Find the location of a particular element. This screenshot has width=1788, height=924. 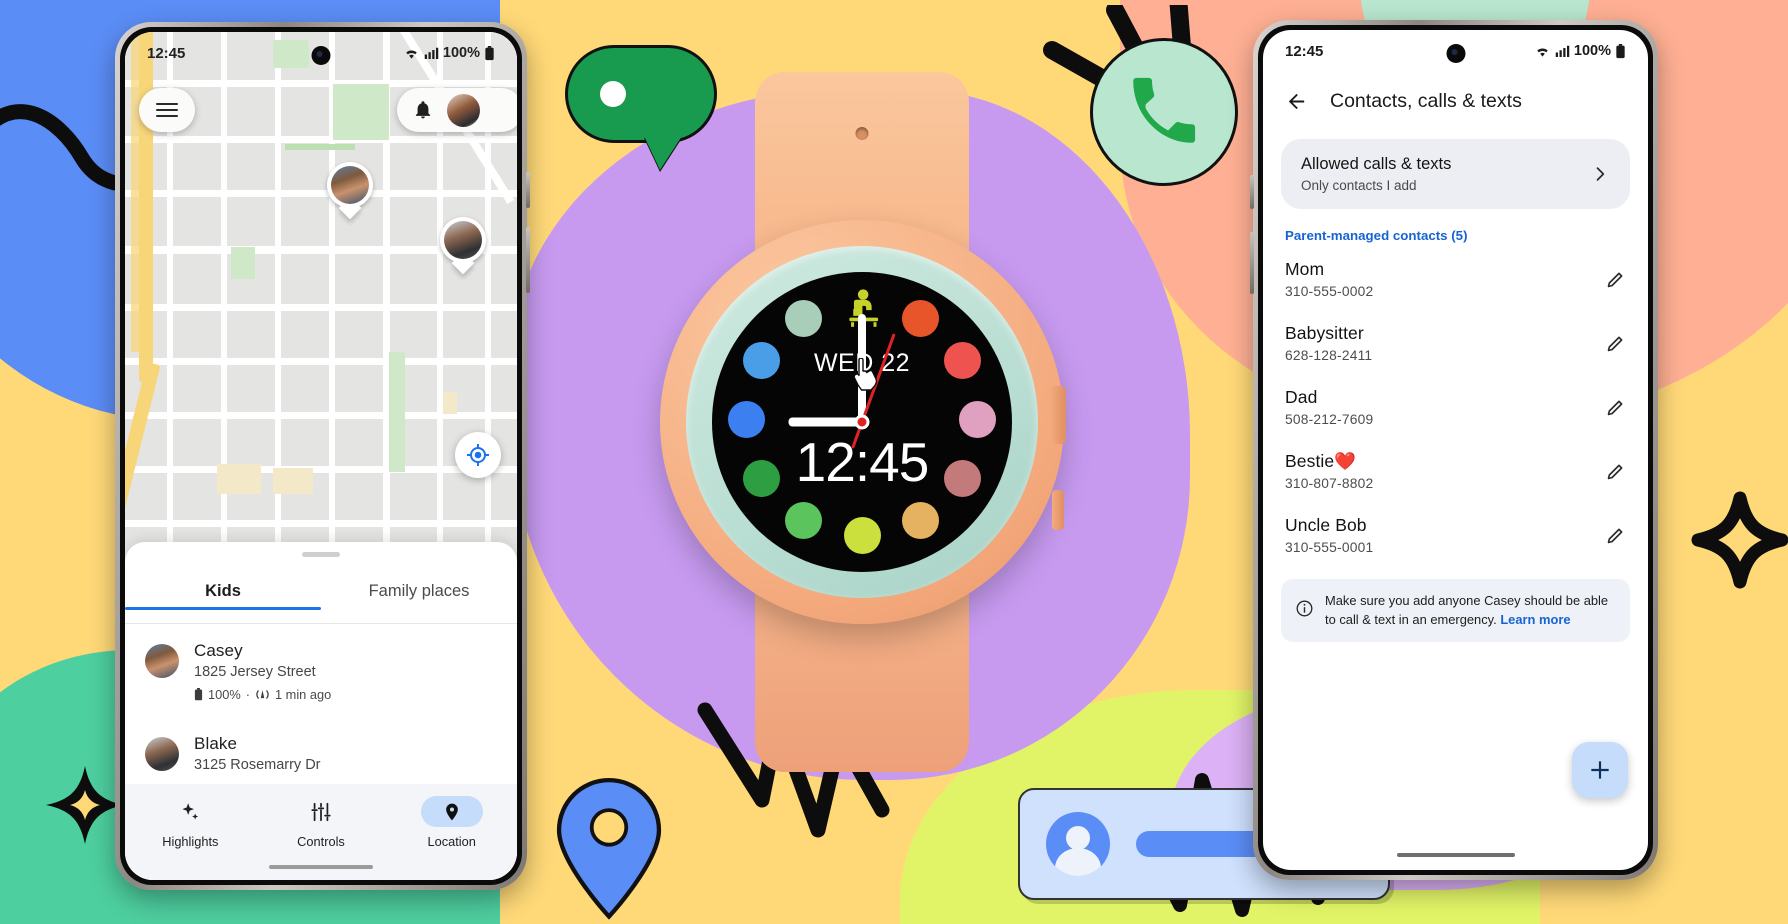

sparkle-icon is located at coordinates (190, 811).